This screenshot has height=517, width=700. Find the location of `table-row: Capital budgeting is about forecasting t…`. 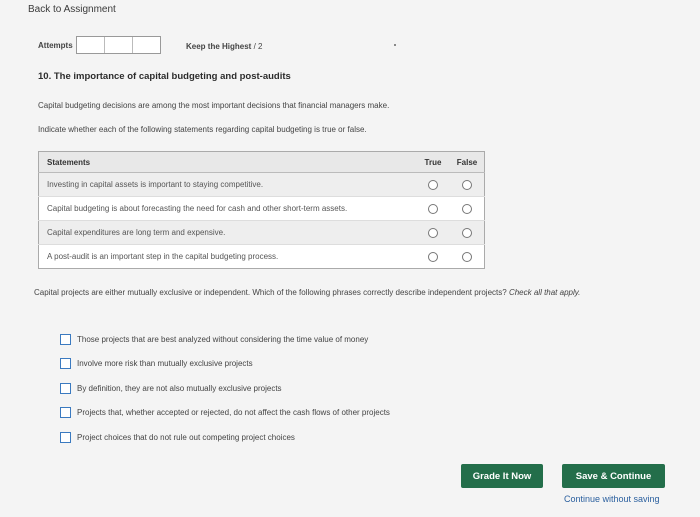

table-row: Capital budgeting is about forecasting t… is located at coordinates (261, 208).